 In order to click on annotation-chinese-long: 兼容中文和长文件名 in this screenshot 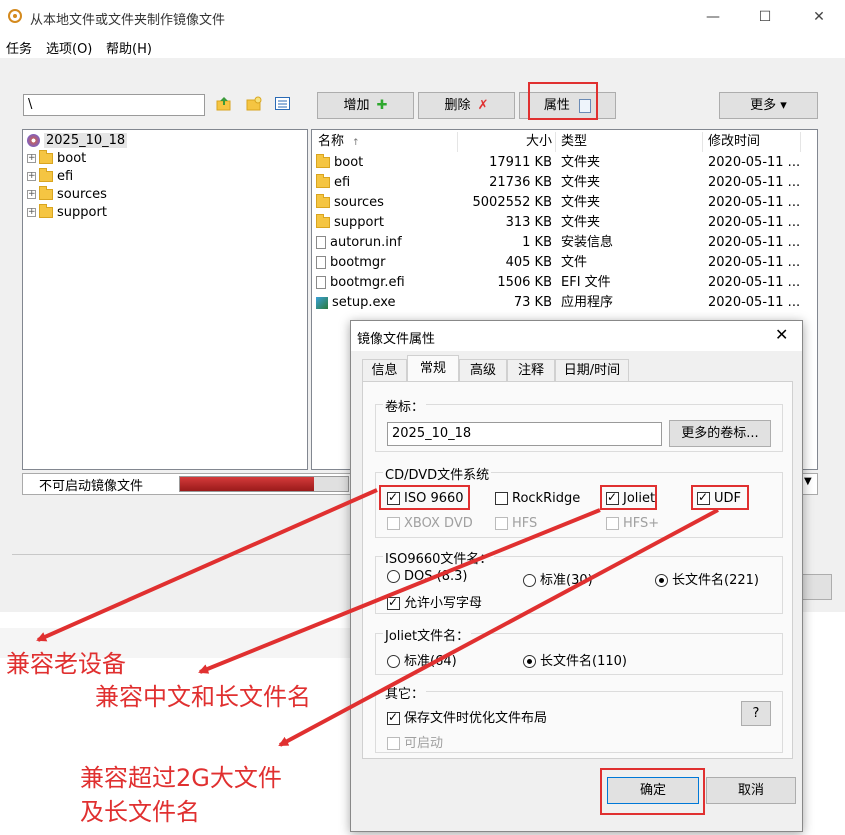, I will do `click(203, 697)`.